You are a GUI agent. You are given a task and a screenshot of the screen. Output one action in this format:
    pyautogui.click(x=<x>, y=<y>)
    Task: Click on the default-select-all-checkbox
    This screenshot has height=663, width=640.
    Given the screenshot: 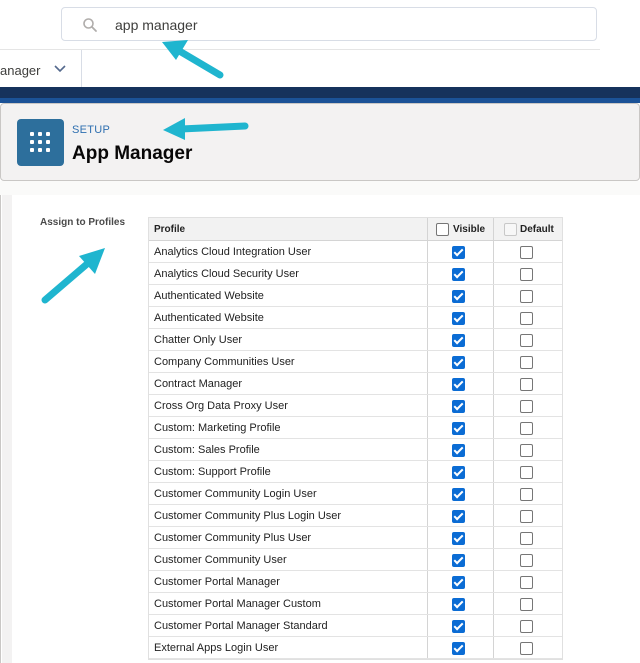 What is the action you would take?
    pyautogui.click(x=510, y=229)
    